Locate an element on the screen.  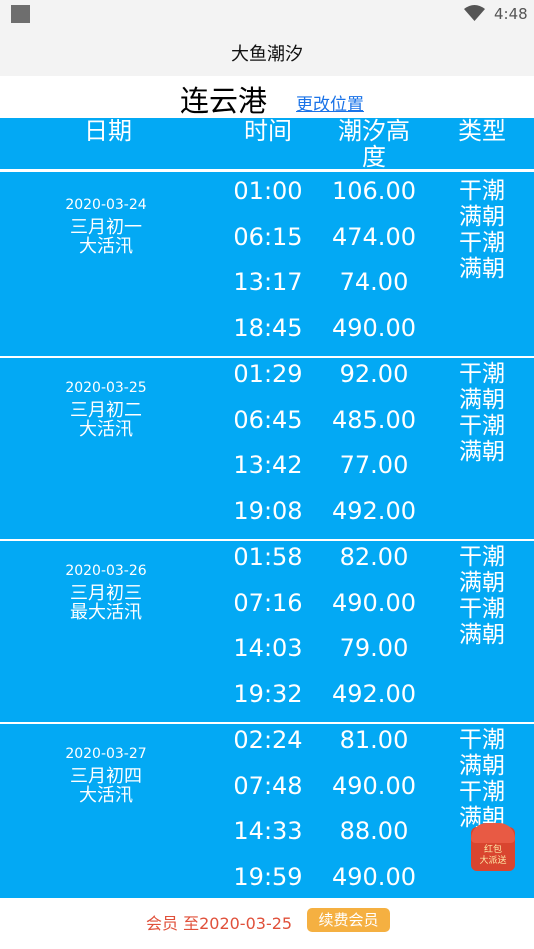
table-row: 19:08 492.00 is located at coordinates (267, 518).